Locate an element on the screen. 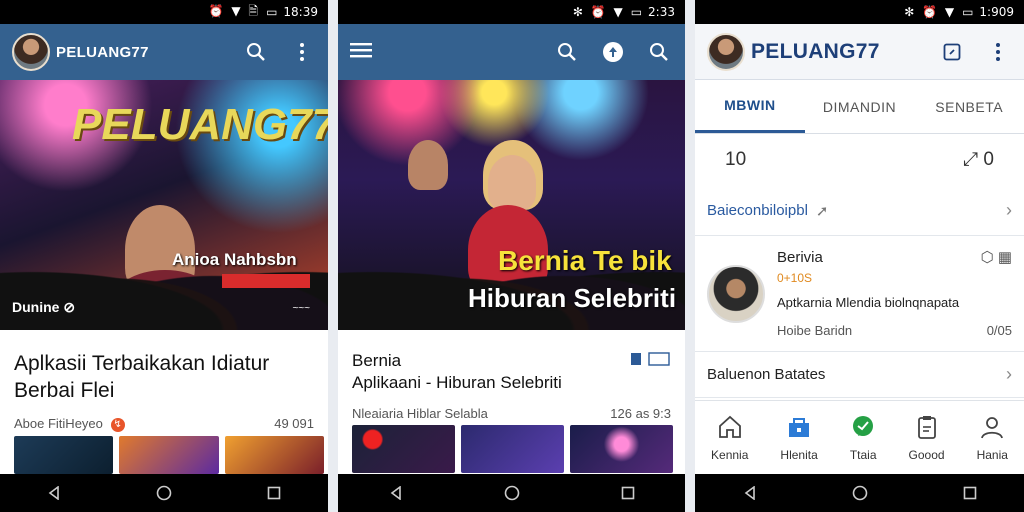 The height and width of the screenshot is (512, 1024). bottom-nav-chat: Ttaia is located at coordinates (863, 438).